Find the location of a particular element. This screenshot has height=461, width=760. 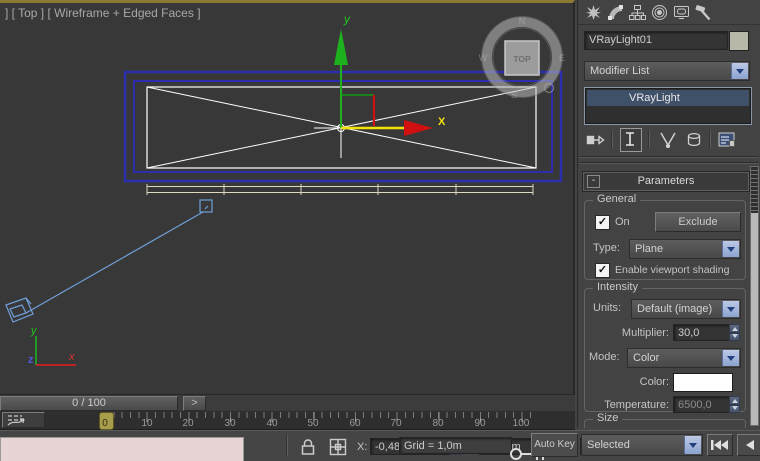

mode-label: Mode: is located at coordinates (604, 357).